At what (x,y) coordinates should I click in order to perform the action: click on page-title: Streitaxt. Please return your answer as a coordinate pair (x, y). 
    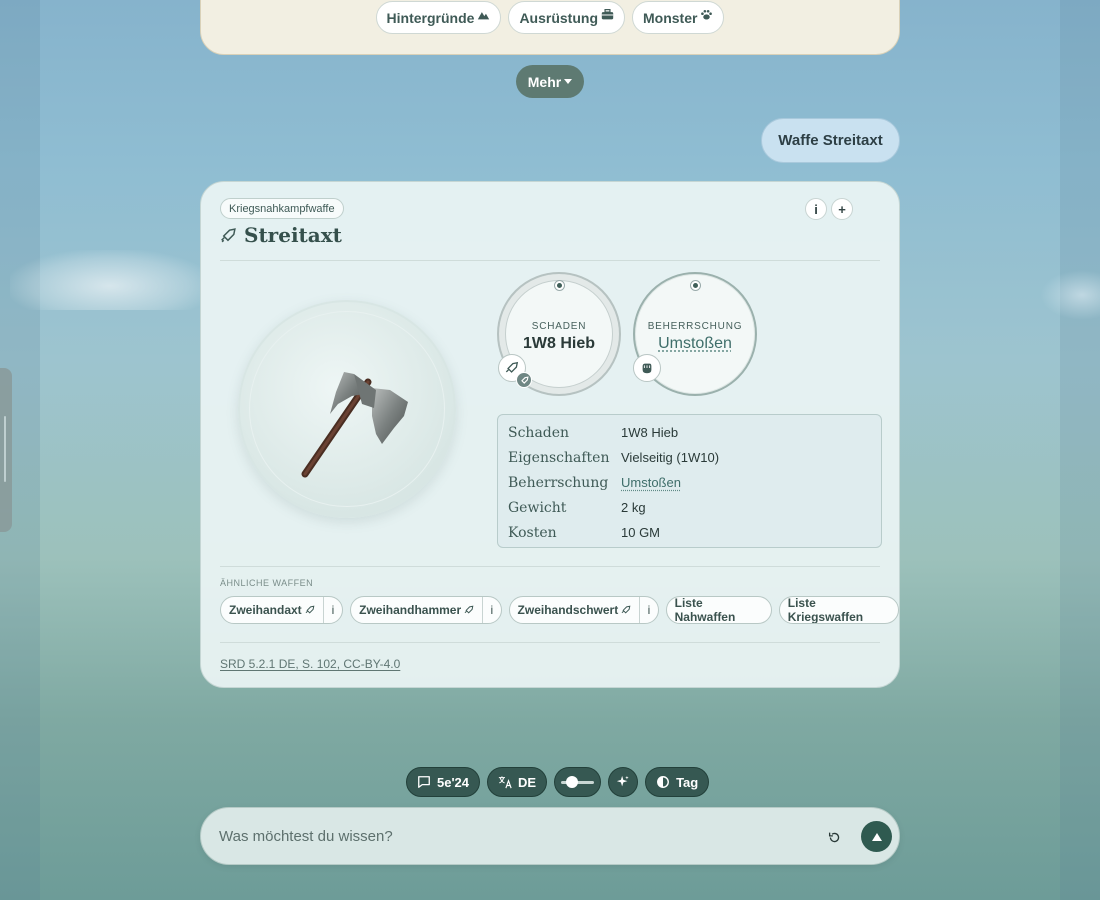
    Looking at the image, I should click on (293, 235).